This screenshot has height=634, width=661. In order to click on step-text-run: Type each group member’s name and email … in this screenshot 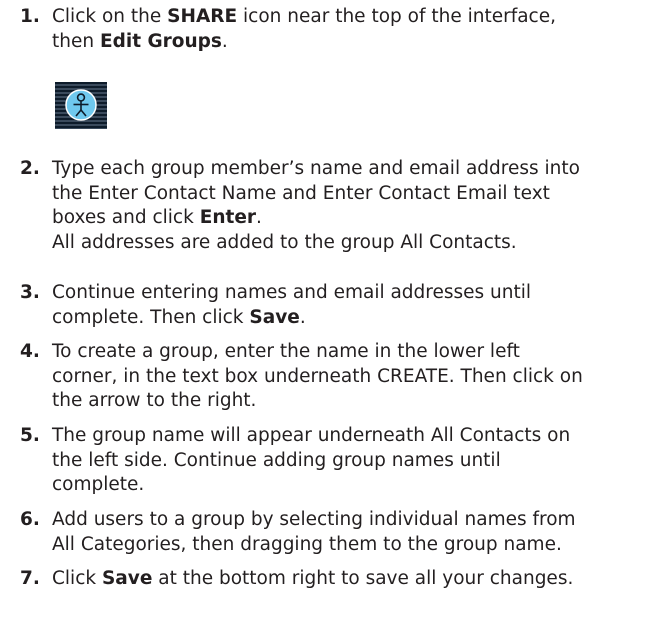, I will do `click(316, 168)`.